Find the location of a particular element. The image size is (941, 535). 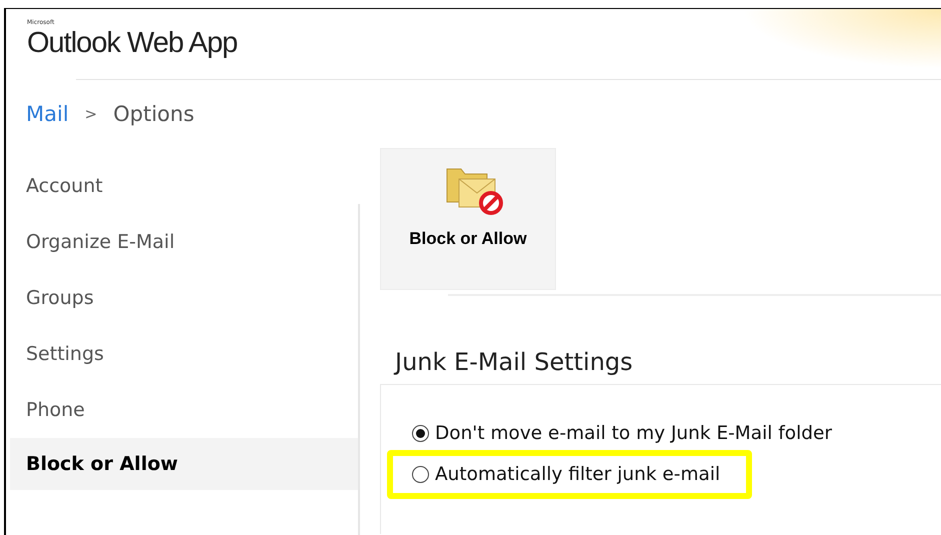

sidebar-item: Settings is located at coordinates (185, 354).